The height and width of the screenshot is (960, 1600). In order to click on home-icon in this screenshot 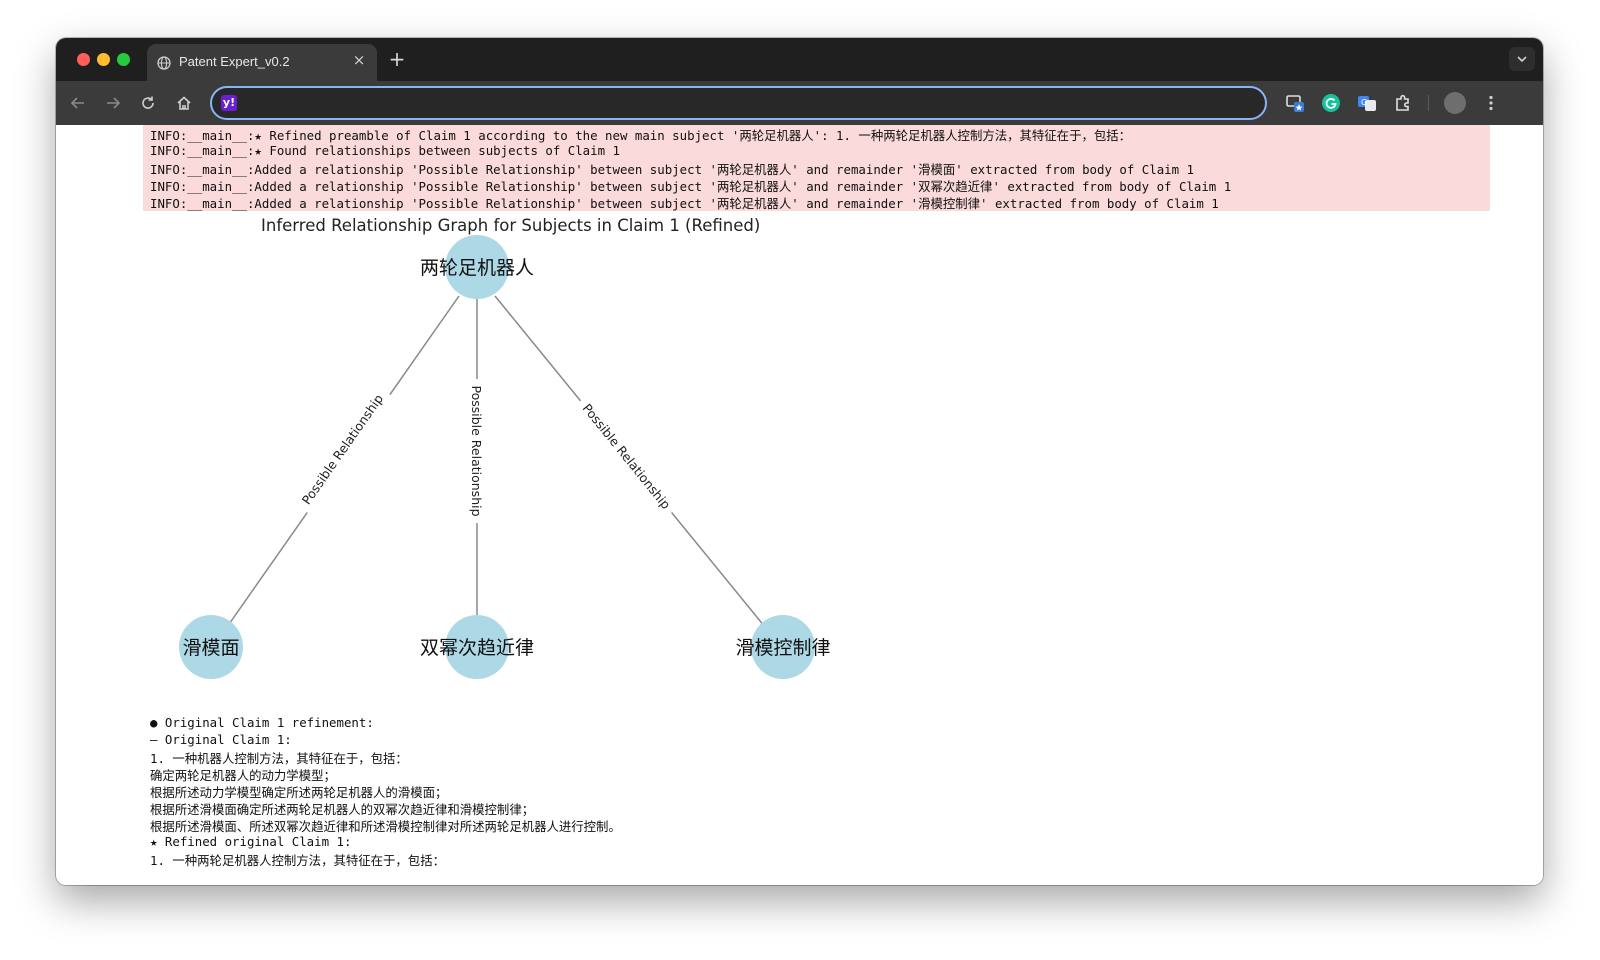, I will do `click(184, 103)`.